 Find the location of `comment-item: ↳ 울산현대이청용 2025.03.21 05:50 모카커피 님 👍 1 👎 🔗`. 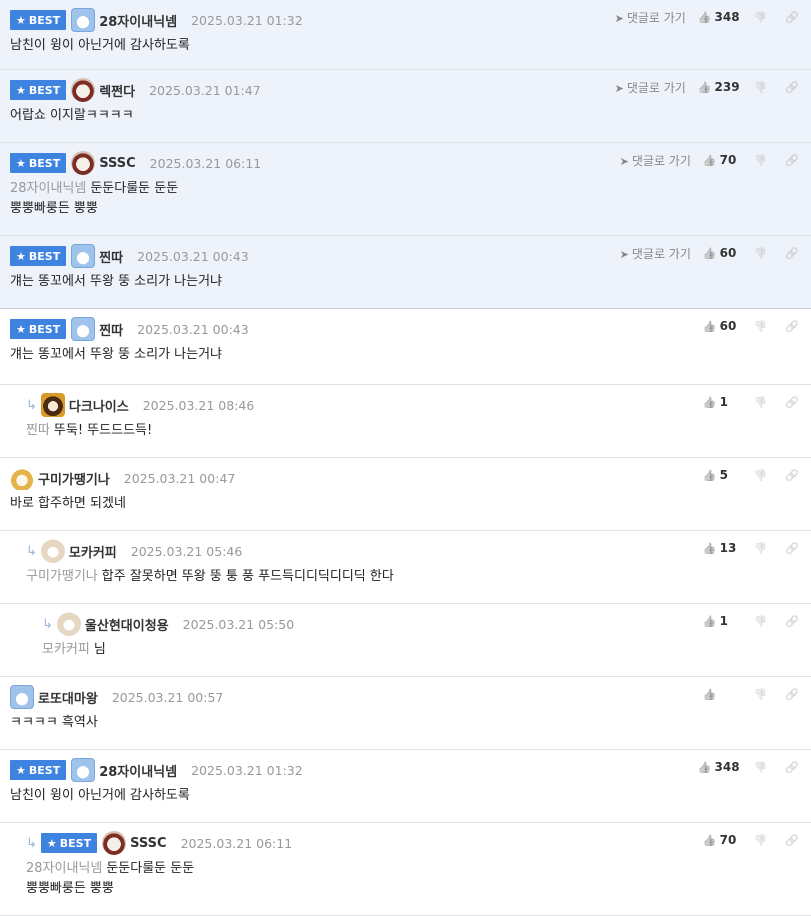

comment-item: ↳ 울산현대이청용 2025.03.21 05:50 모카커피 님 👍 1 👎 🔗 is located at coordinates (405, 640).